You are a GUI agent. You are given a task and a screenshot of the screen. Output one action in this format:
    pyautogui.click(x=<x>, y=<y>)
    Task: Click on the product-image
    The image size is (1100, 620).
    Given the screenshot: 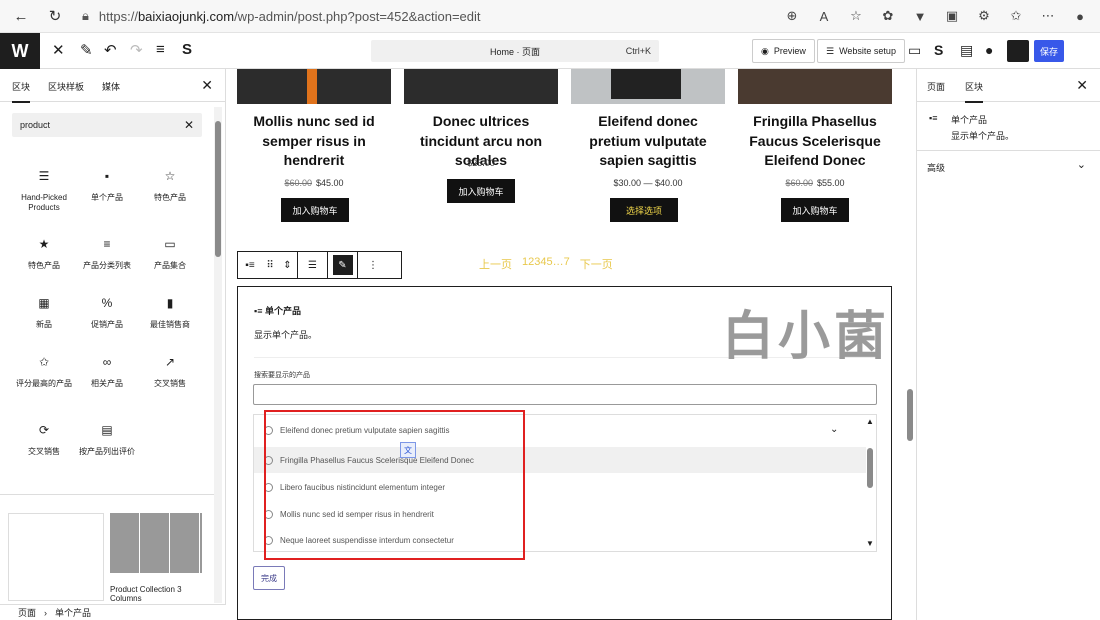 What is the action you would take?
    pyautogui.click(x=648, y=86)
    